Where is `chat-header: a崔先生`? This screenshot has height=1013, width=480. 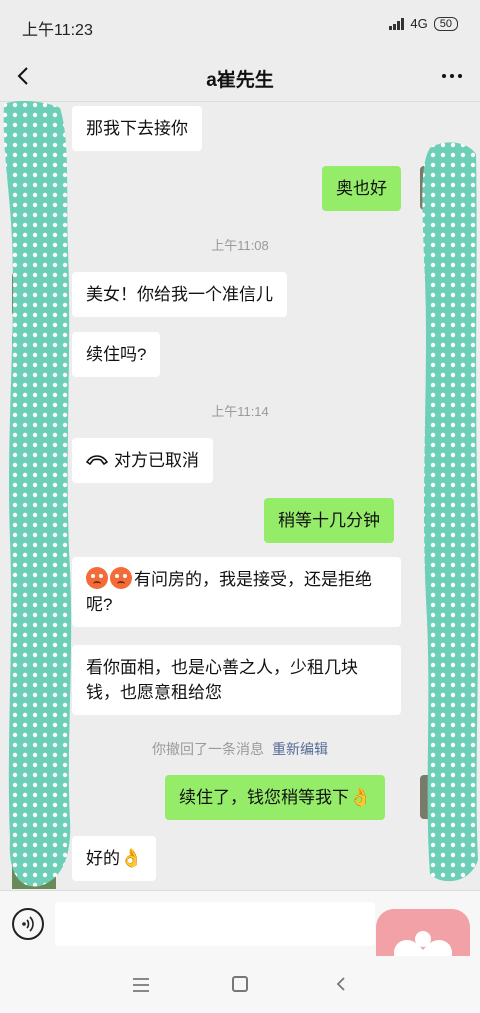 chat-header: a崔先生 is located at coordinates (240, 77).